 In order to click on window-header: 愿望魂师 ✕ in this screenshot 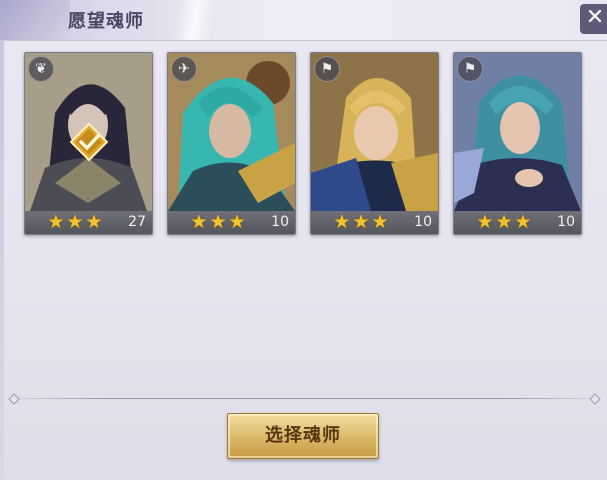, I will do `click(303, 20)`.